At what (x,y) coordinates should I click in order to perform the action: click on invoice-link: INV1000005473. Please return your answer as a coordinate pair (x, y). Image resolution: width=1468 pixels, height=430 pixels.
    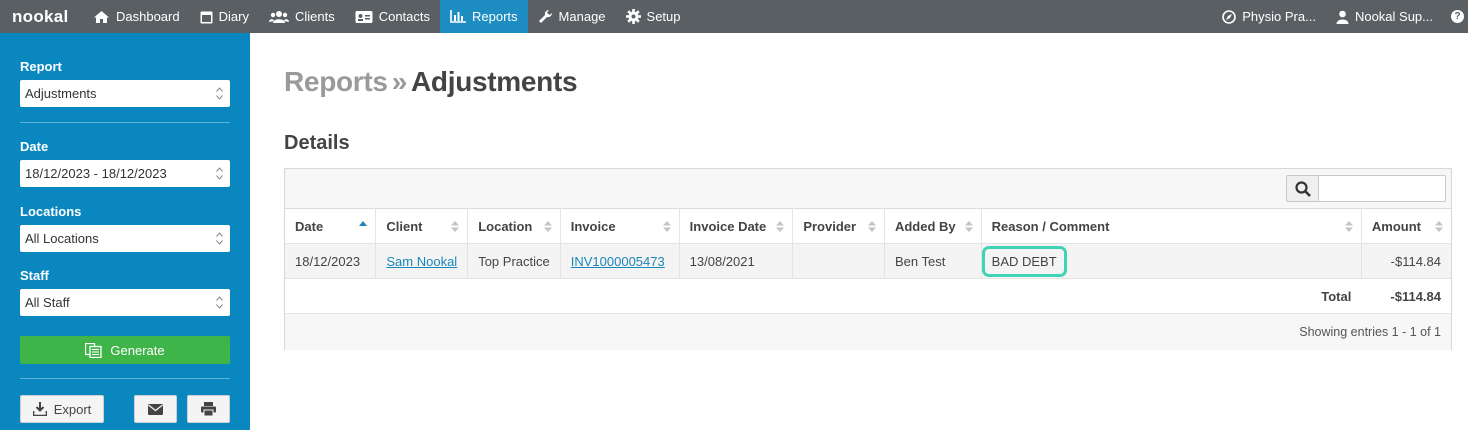
    Looking at the image, I should click on (618, 261).